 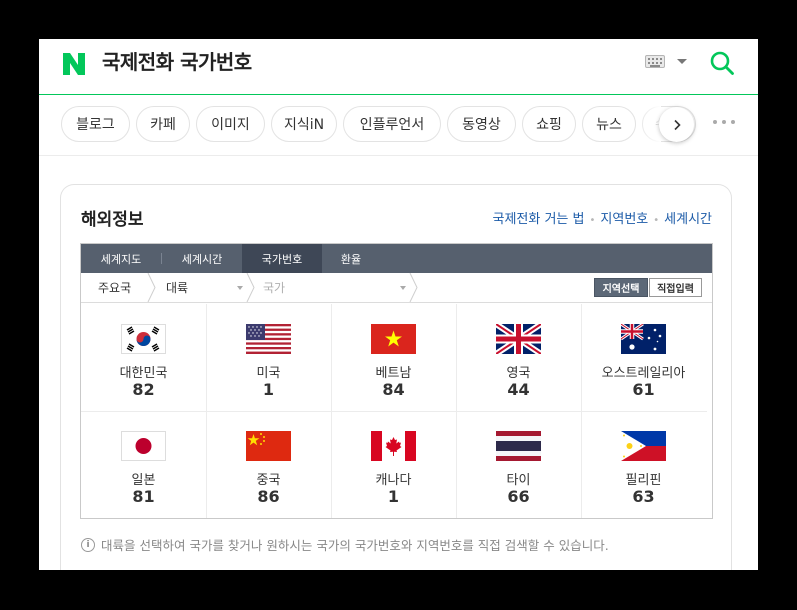 What do you see at coordinates (549, 124) in the screenshot?
I see `tab-shopping: 쇼핑` at bounding box center [549, 124].